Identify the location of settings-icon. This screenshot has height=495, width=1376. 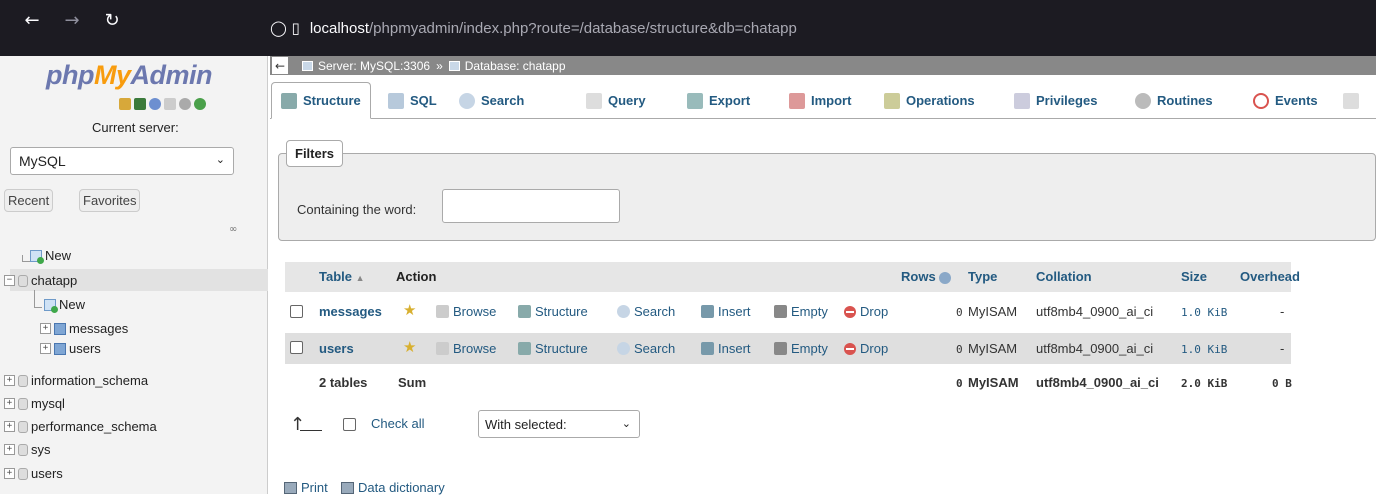
(185, 104).